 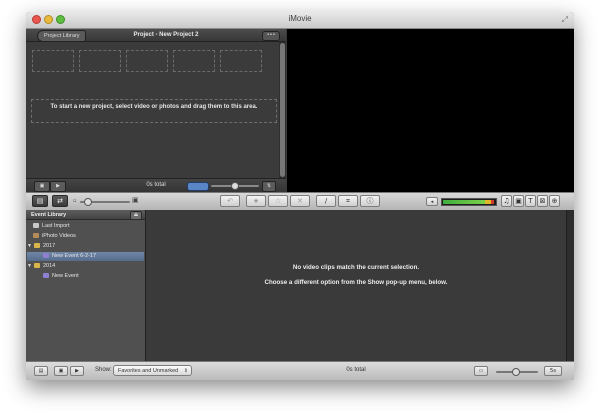 What do you see at coordinates (156, 185) in the screenshot?
I see `project-footer: ▣ ▶ 0s total ⇅` at bounding box center [156, 185].